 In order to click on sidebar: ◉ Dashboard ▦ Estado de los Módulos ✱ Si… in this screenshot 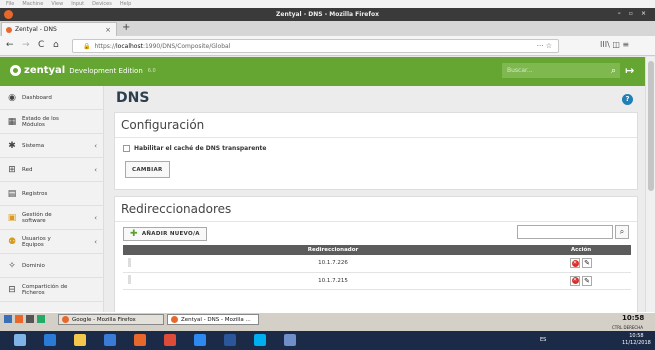, I will do `click(52, 199)`.